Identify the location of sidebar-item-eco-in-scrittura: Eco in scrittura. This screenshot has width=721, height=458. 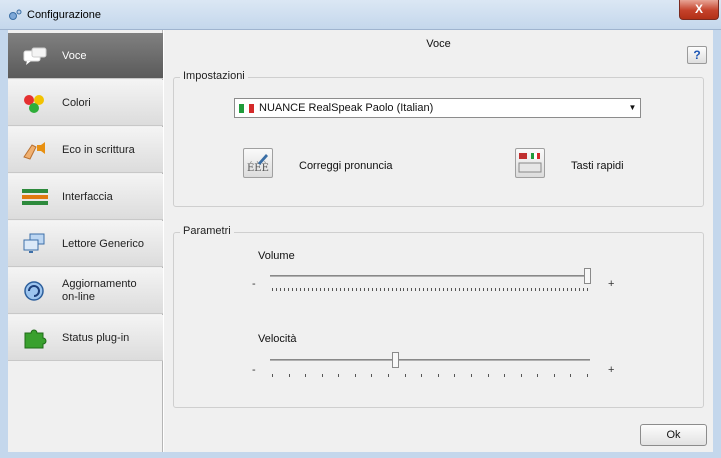
(85, 150).